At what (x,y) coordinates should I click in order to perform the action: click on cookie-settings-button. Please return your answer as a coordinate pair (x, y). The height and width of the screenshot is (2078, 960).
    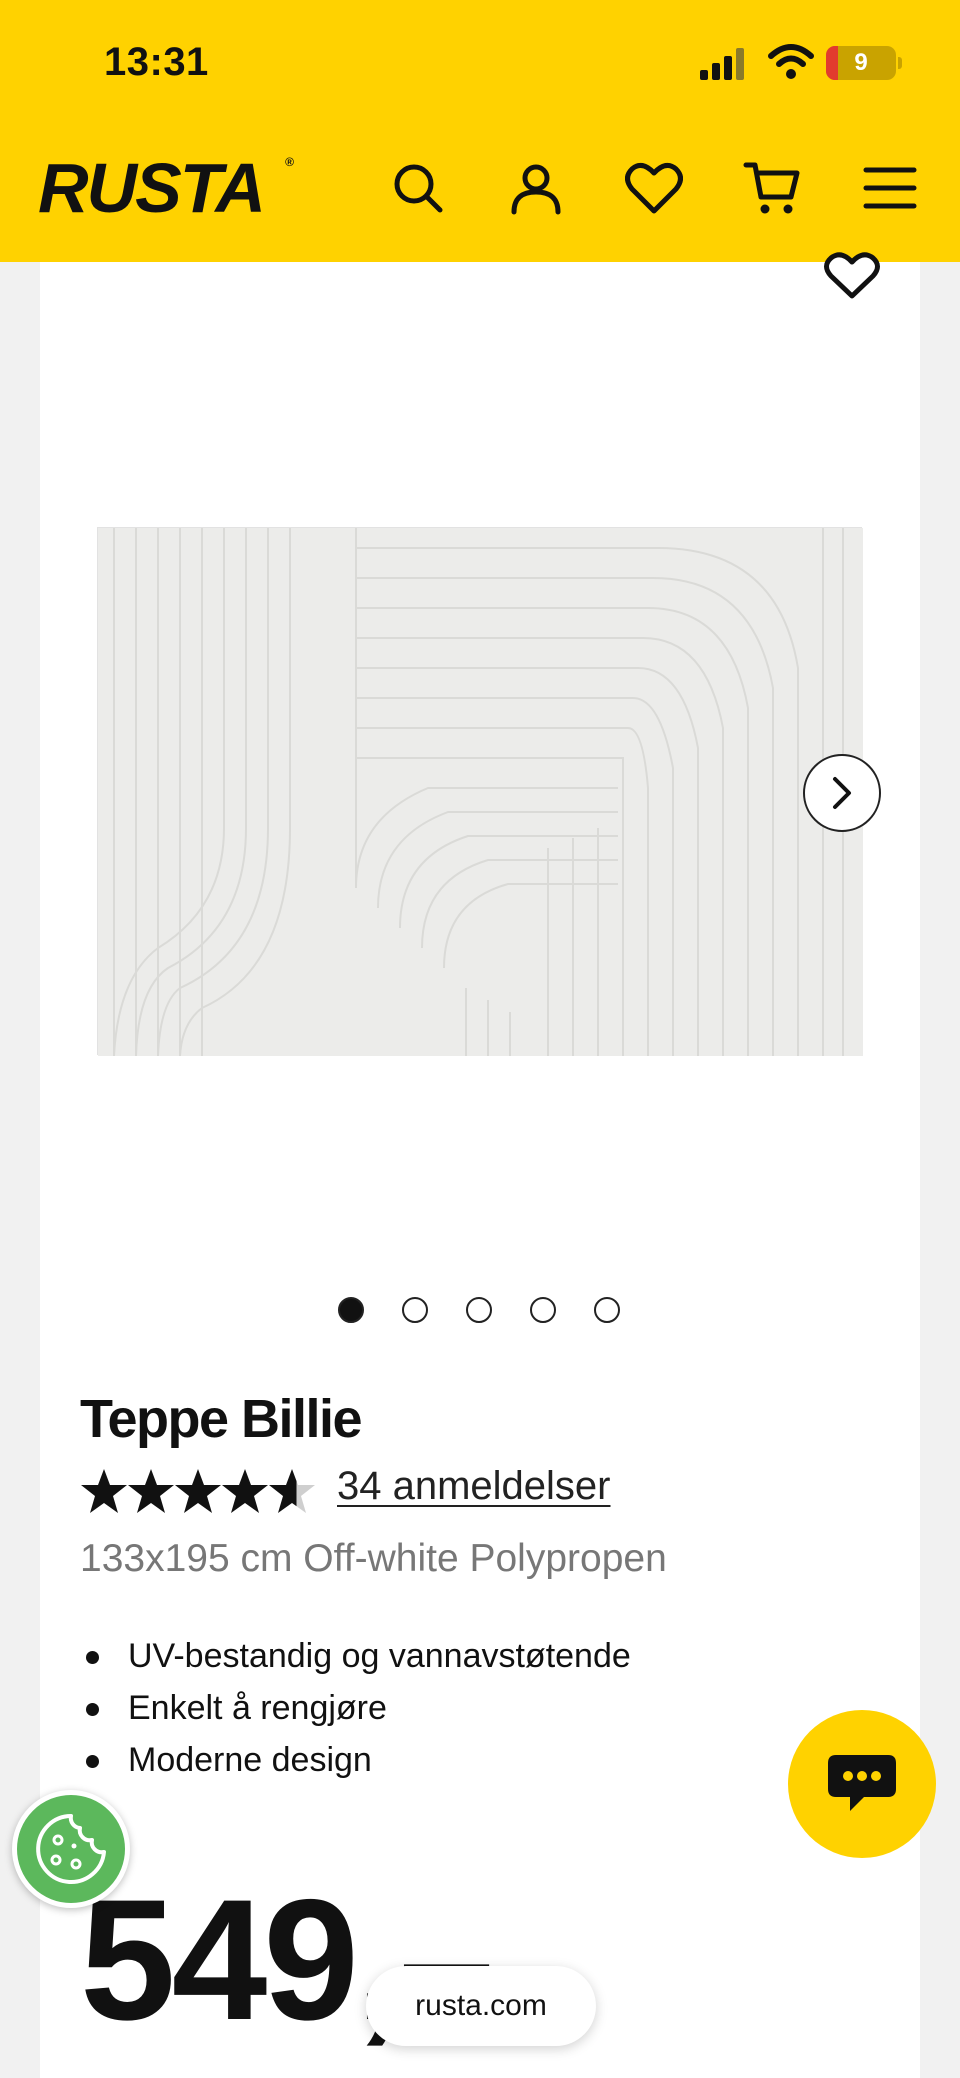
    Looking at the image, I should click on (71, 1849).